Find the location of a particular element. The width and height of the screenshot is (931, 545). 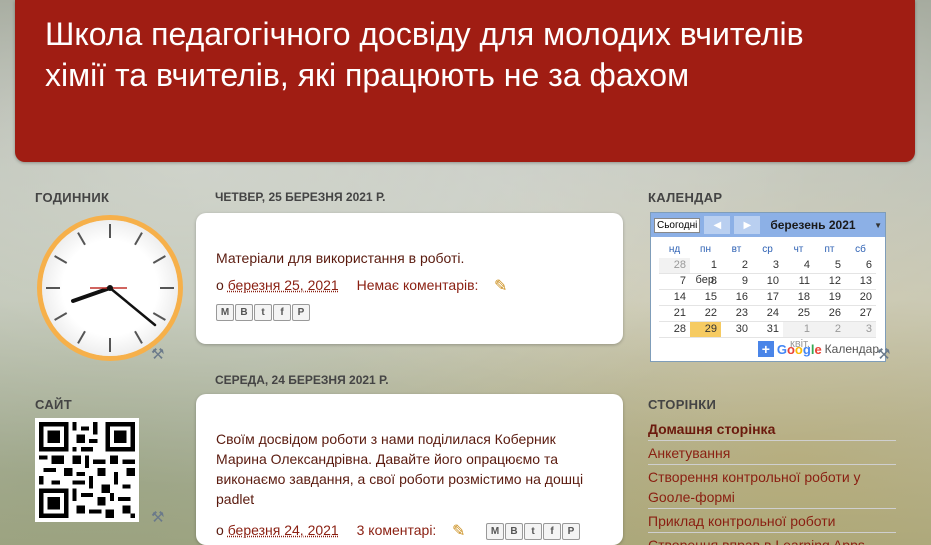

post-comments-link: 3 коментарі: is located at coordinates (397, 530).